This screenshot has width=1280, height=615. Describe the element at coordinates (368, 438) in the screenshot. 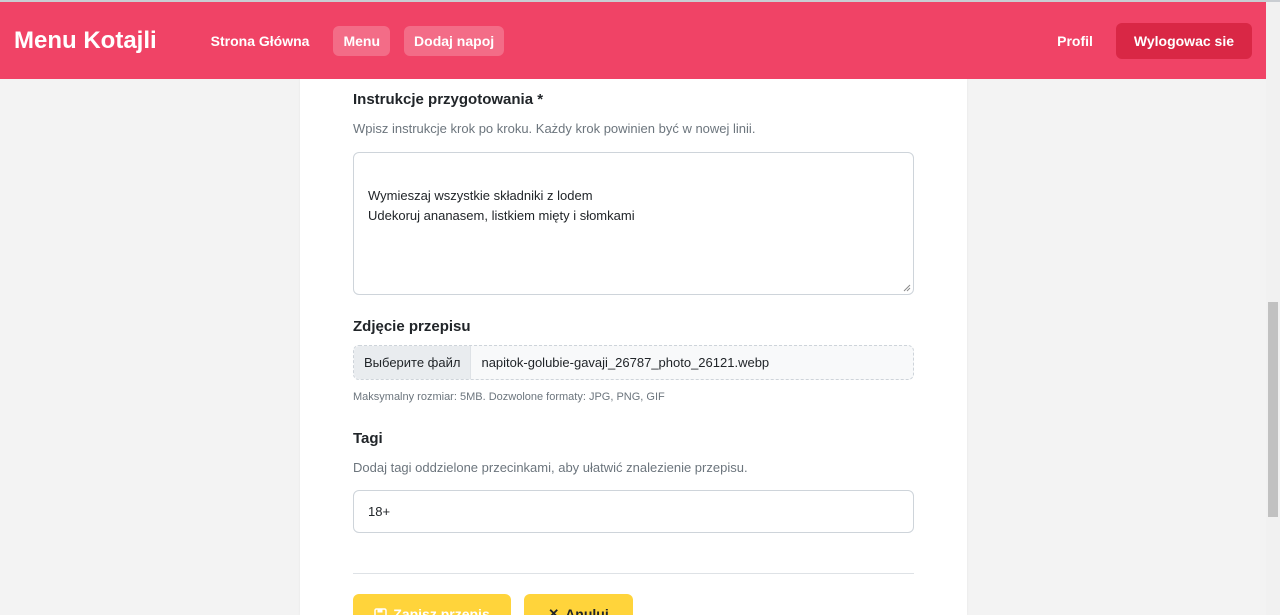

I see `tags-label: Tagi` at that location.